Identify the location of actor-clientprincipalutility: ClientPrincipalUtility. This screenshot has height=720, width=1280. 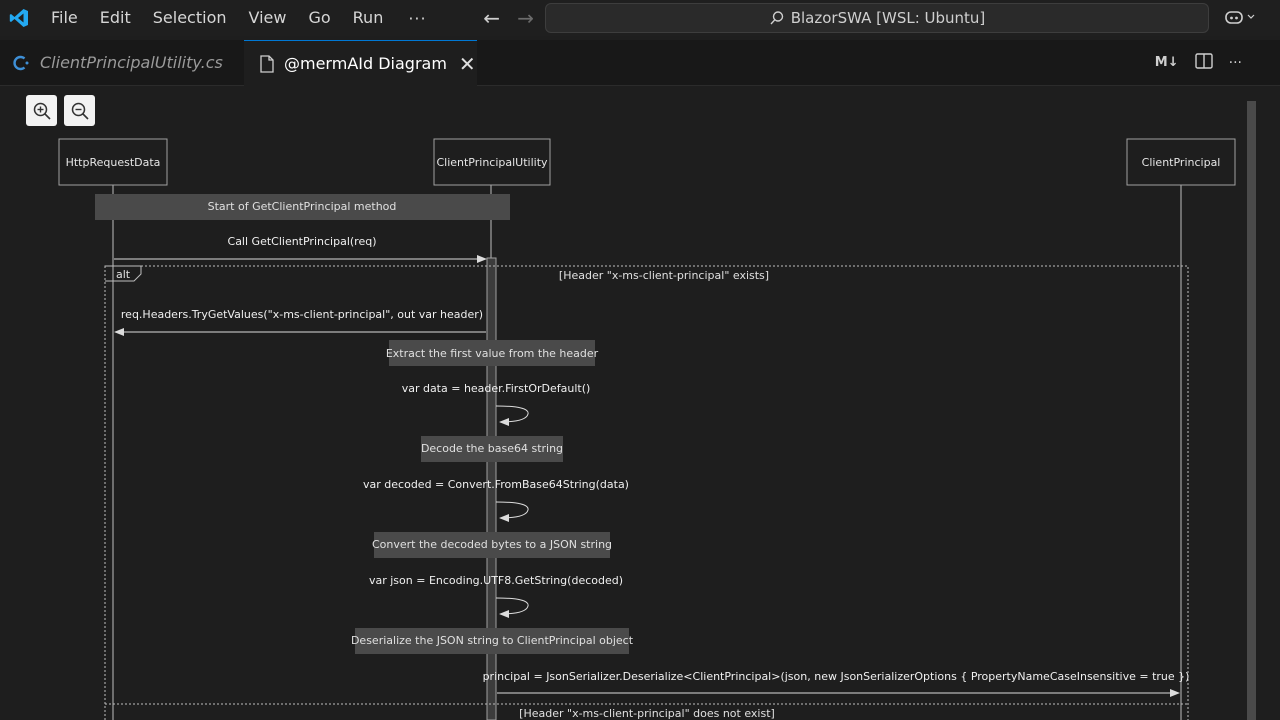
(492, 162).